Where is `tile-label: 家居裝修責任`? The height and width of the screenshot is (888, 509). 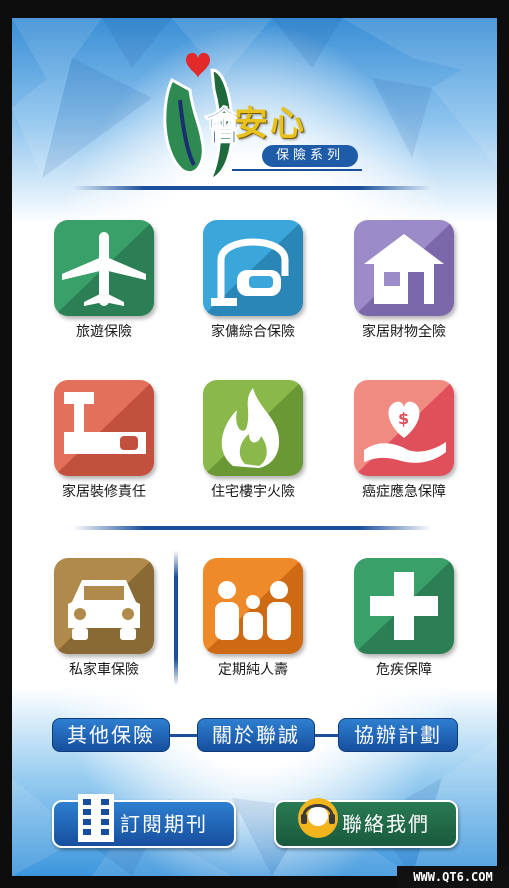 tile-label: 家居裝修責任 is located at coordinates (104, 492).